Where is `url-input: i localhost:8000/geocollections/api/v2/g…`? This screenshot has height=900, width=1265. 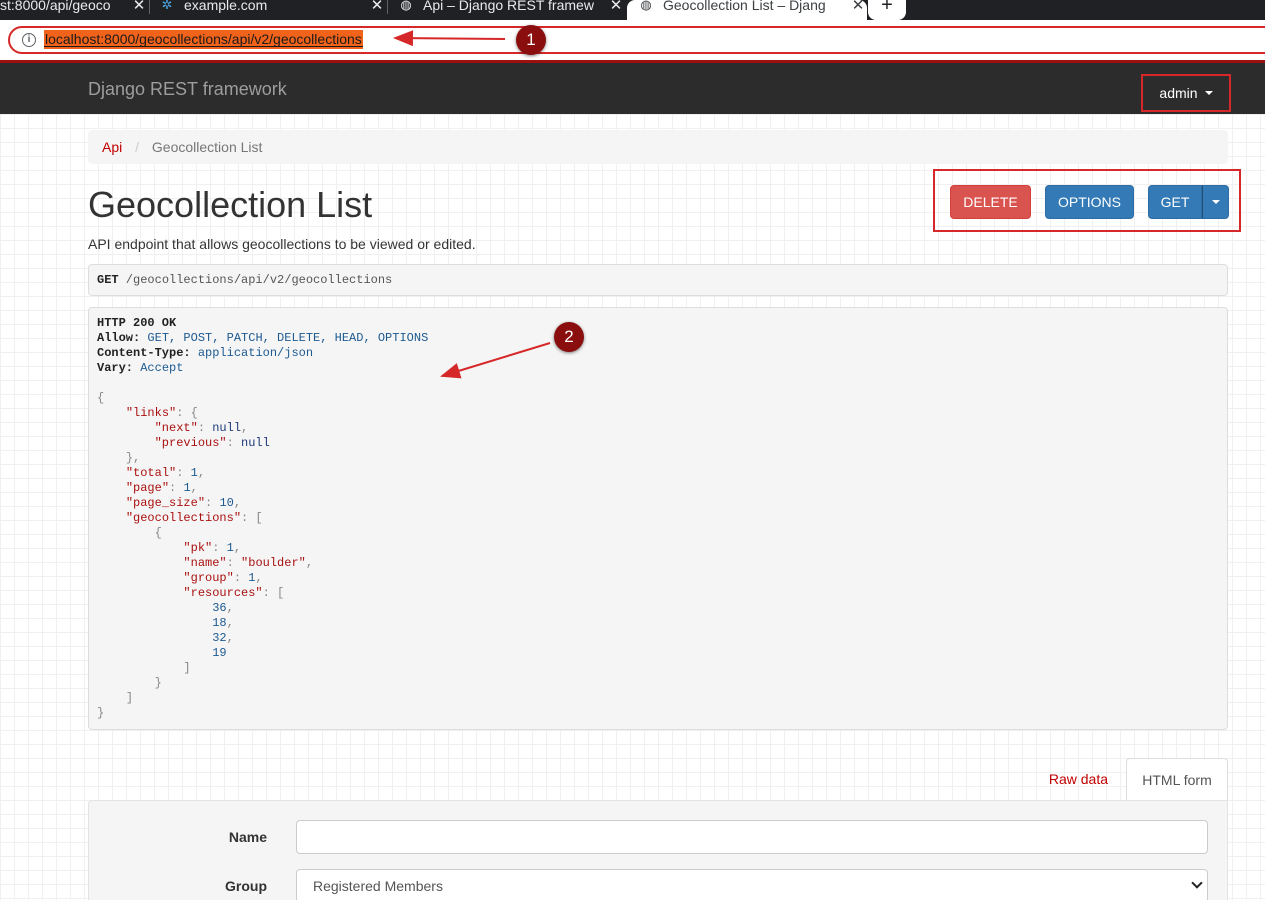
url-input: i localhost:8000/geocollections/api/v2/g… is located at coordinates (636, 40).